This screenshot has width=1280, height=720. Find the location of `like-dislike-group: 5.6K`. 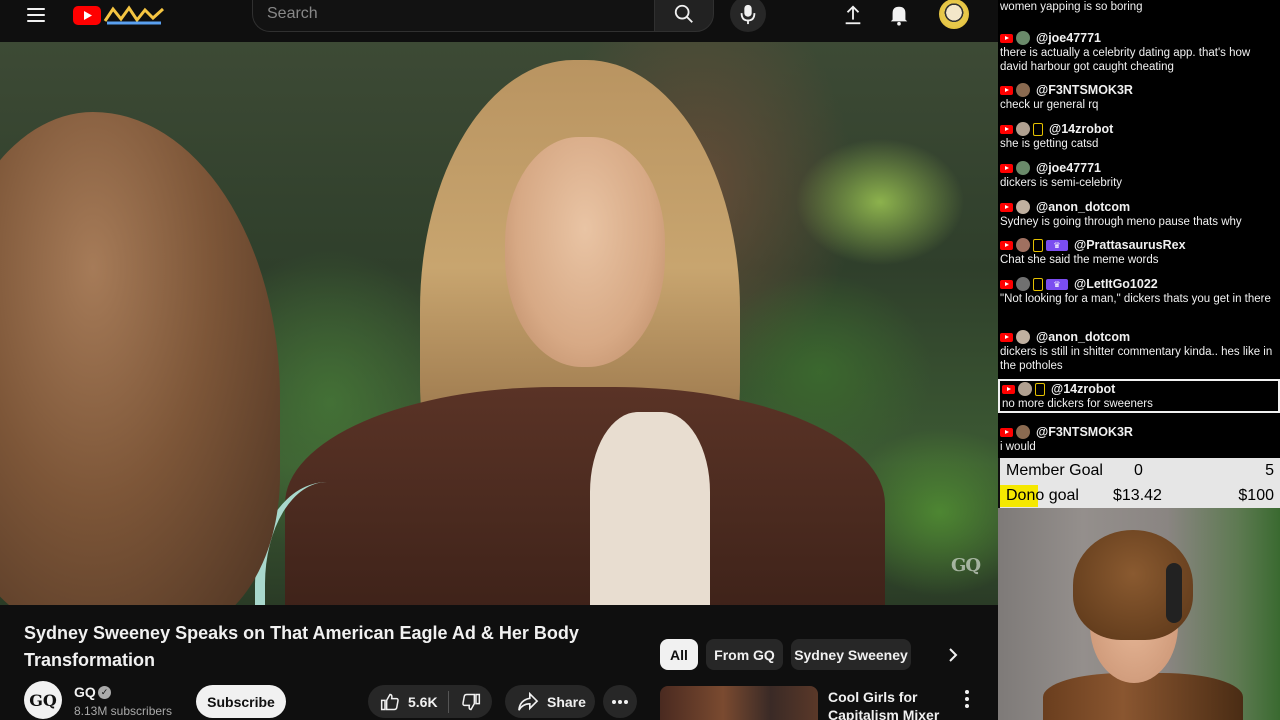

like-dislike-group: 5.6K is located at coordinates (430, 701).